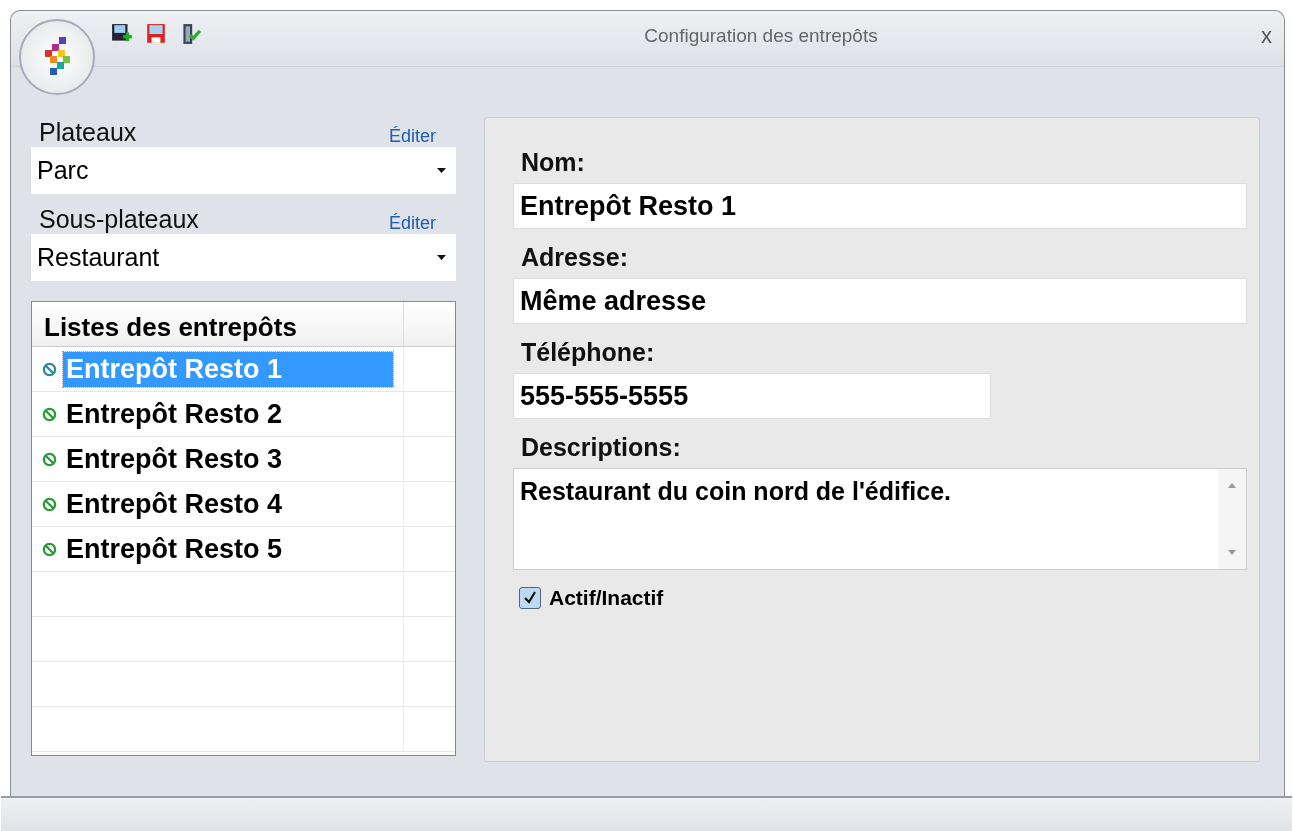 The height and width of the screenshot is (831, 1293). I want to click on list-item: Entrepôt Resto 5, so click(228, 549).